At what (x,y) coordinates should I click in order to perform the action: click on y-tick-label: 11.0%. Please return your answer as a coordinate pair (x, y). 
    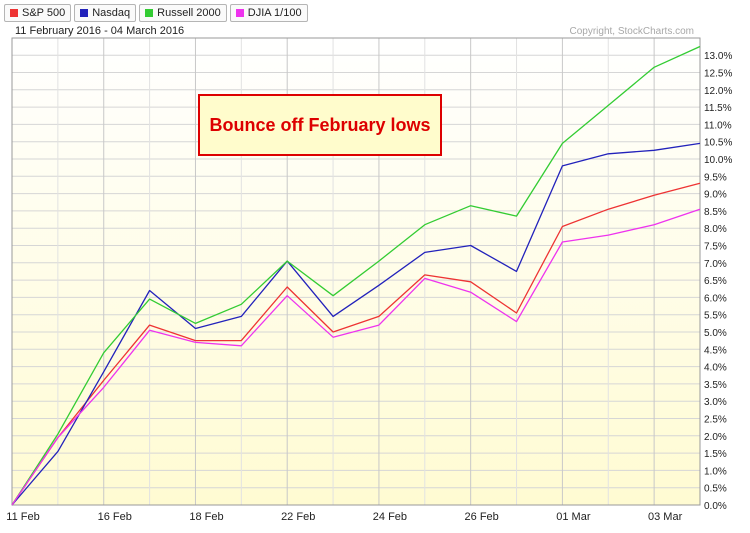
    Looking at the image, I should click on (718, 125).